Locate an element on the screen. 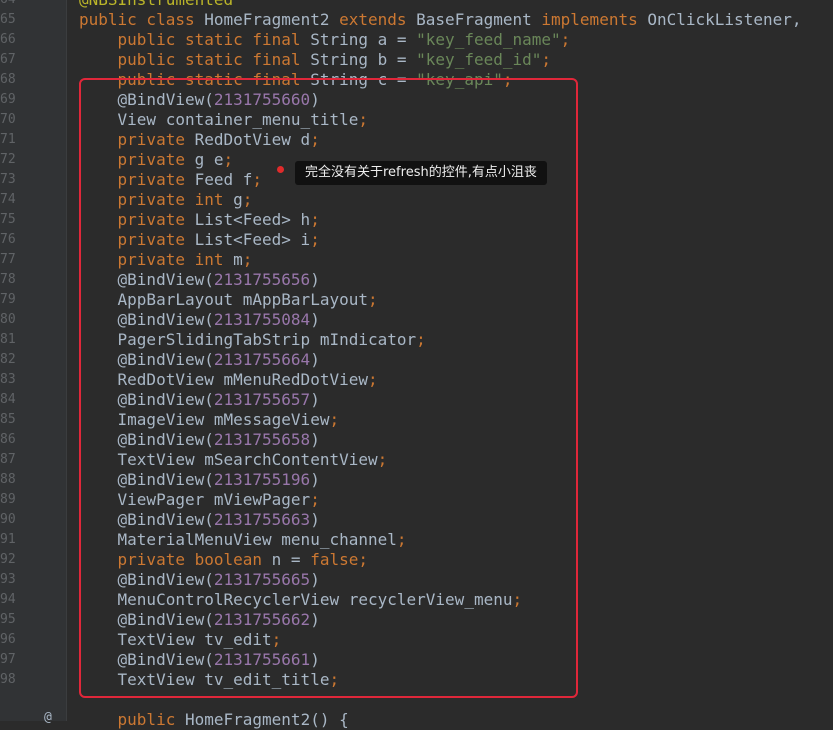 The width and height of the screenshot is (833, 730). line-number: 75 is located at coordinates (8, 219).